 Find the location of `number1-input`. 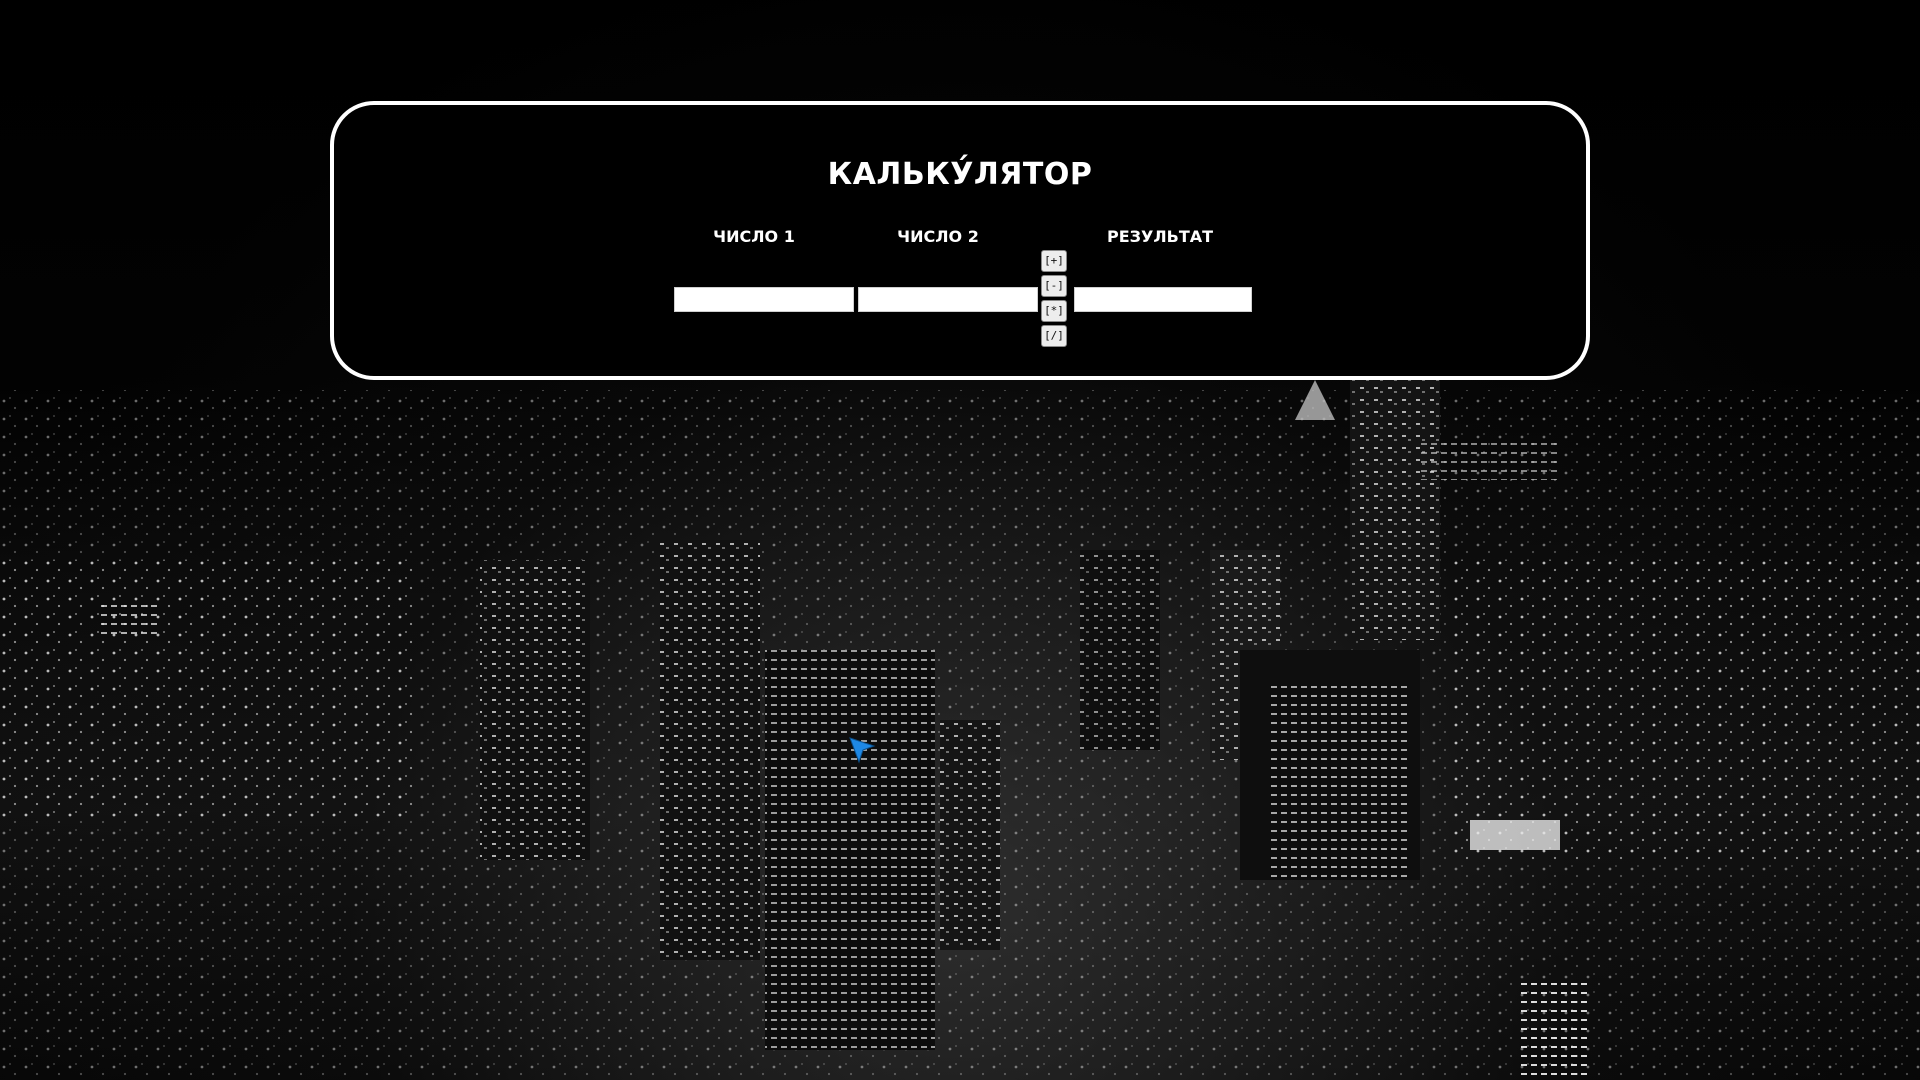

number1-input is located at coordinates (764, 299).